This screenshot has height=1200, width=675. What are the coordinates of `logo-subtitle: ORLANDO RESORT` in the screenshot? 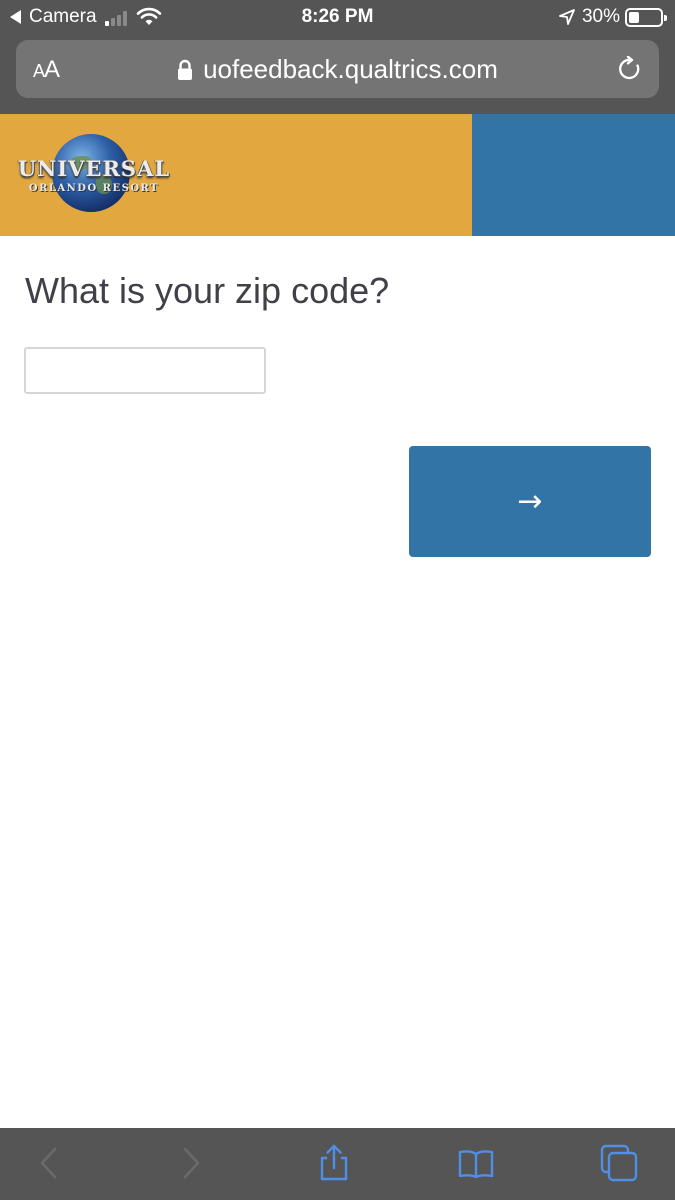 It's located at (94, 188).